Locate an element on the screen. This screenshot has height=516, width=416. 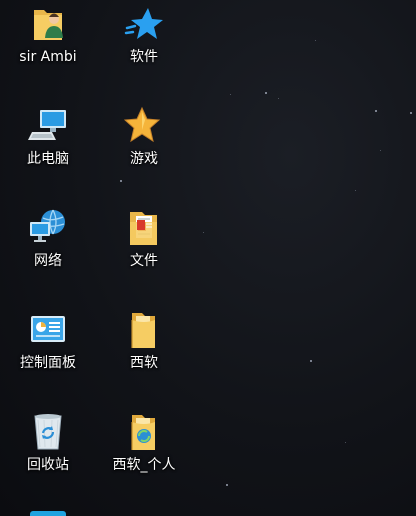
desktop-icon-network: 网络 is located at coordinates (48, 254).